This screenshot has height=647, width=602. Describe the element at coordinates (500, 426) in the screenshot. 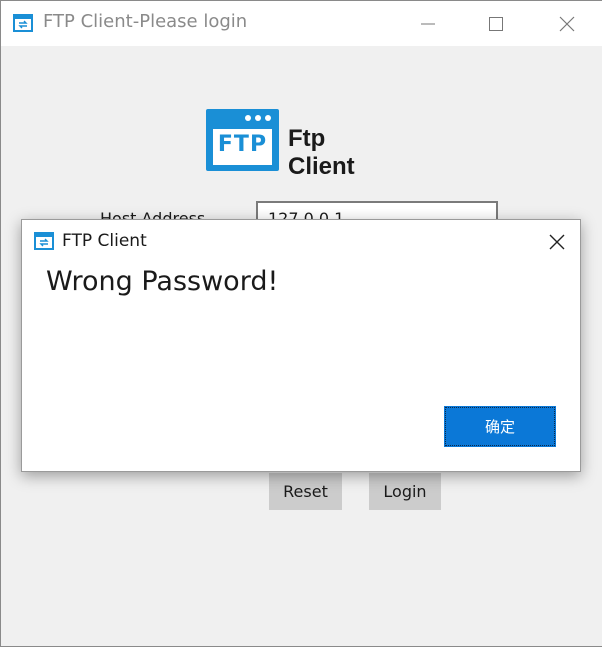

I see `ok-button: 确定` at that location.